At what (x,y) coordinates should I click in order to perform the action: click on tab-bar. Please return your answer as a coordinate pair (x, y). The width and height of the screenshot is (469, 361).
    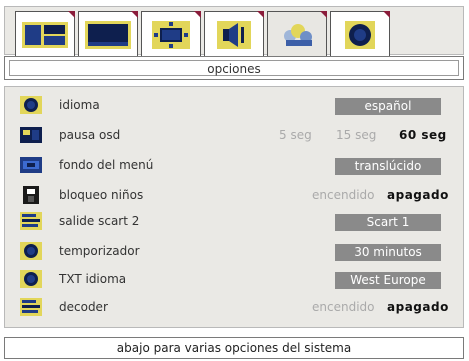
    Looking at the image, I should click on (234, 31).